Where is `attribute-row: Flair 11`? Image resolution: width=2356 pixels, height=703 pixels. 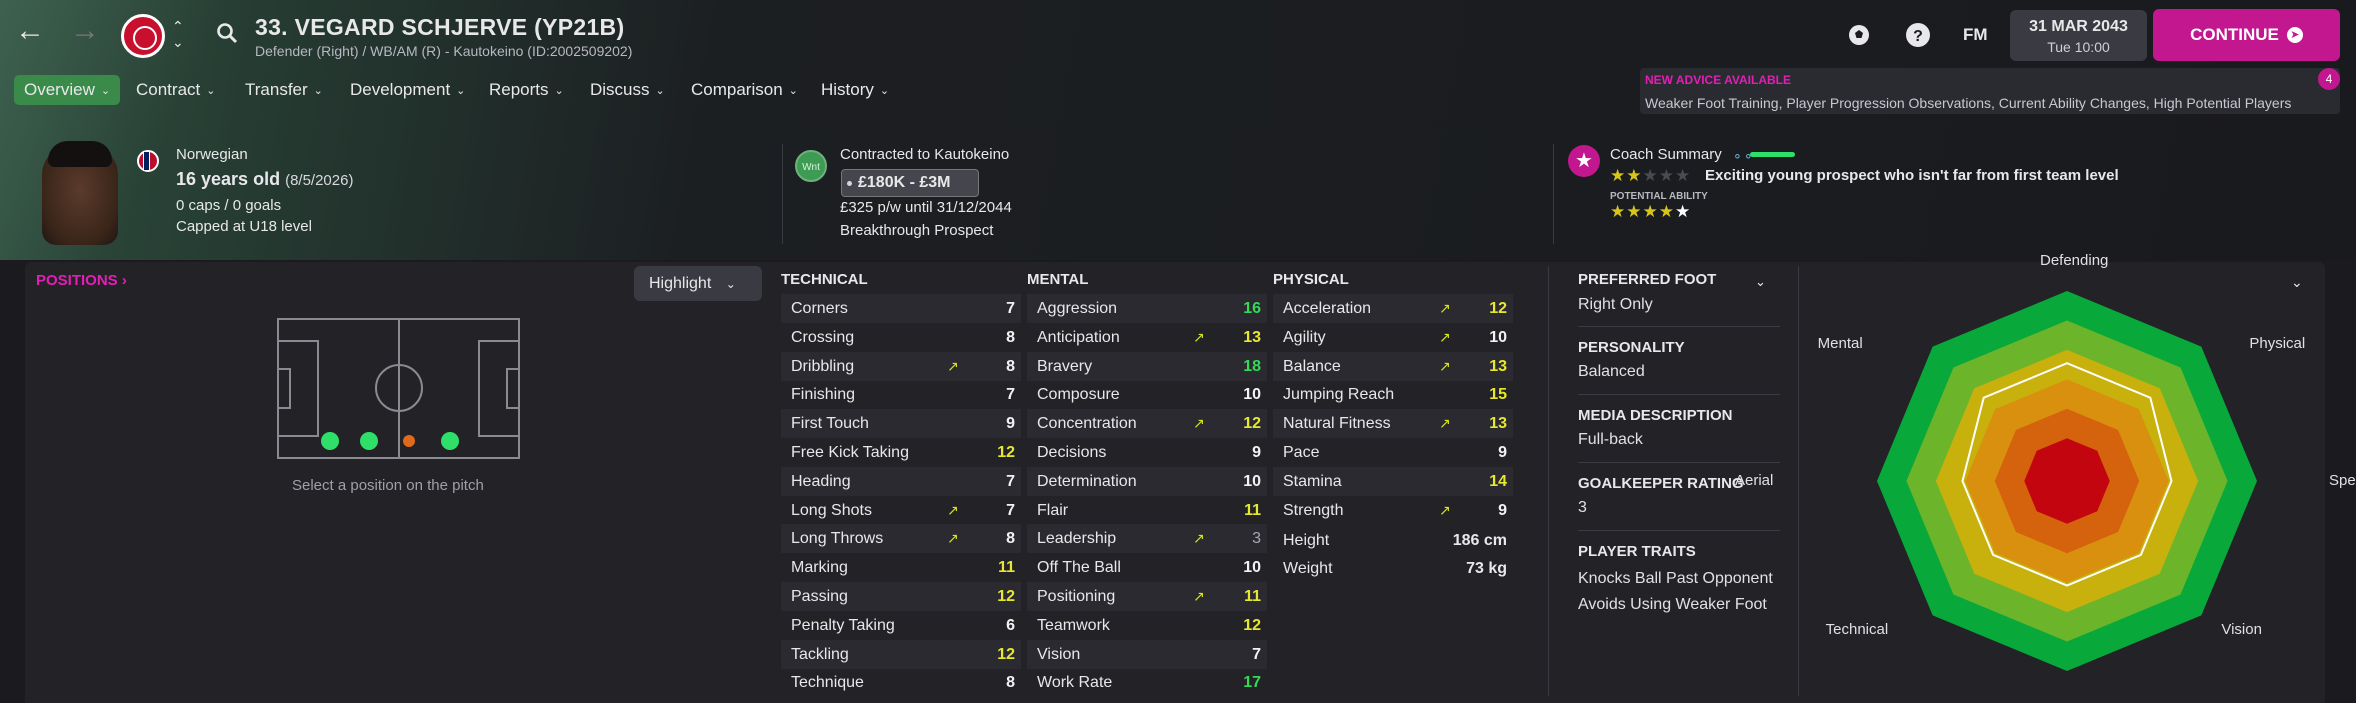 attribute-row: Flair 11 is located at coordinates (1147, 510).